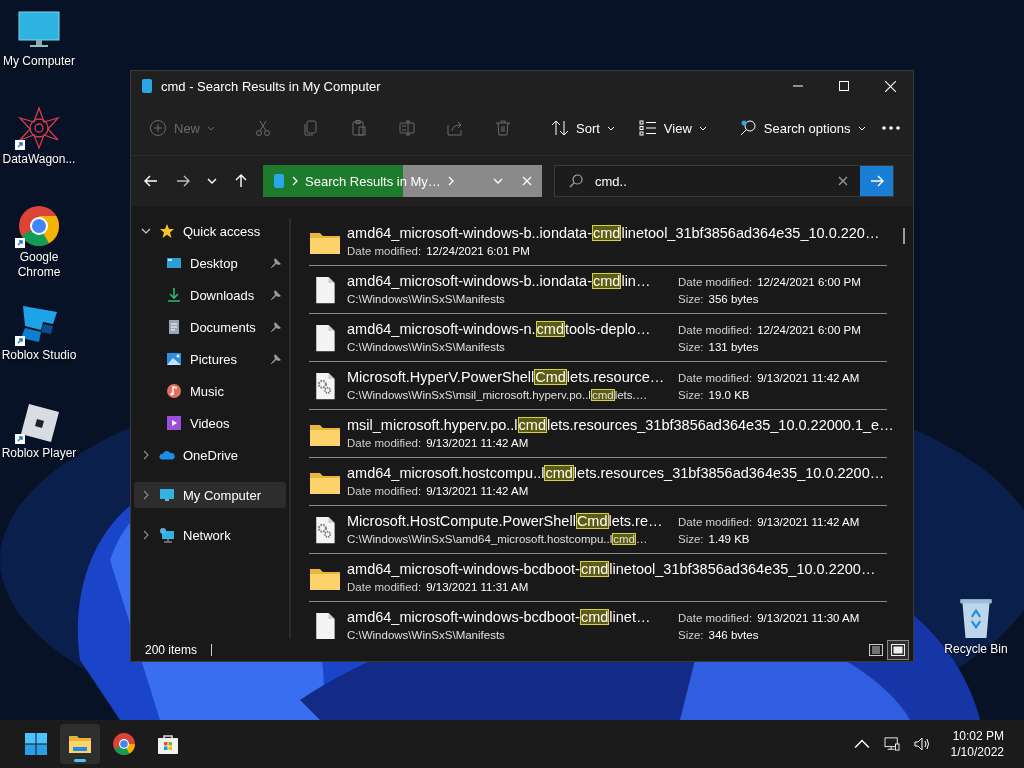 Image resolution: width=1024 pixels, height=768 pixels. Describe the element at coordinates (210, 327) in the screenshot. I see `nav-item: Documents` at that location.